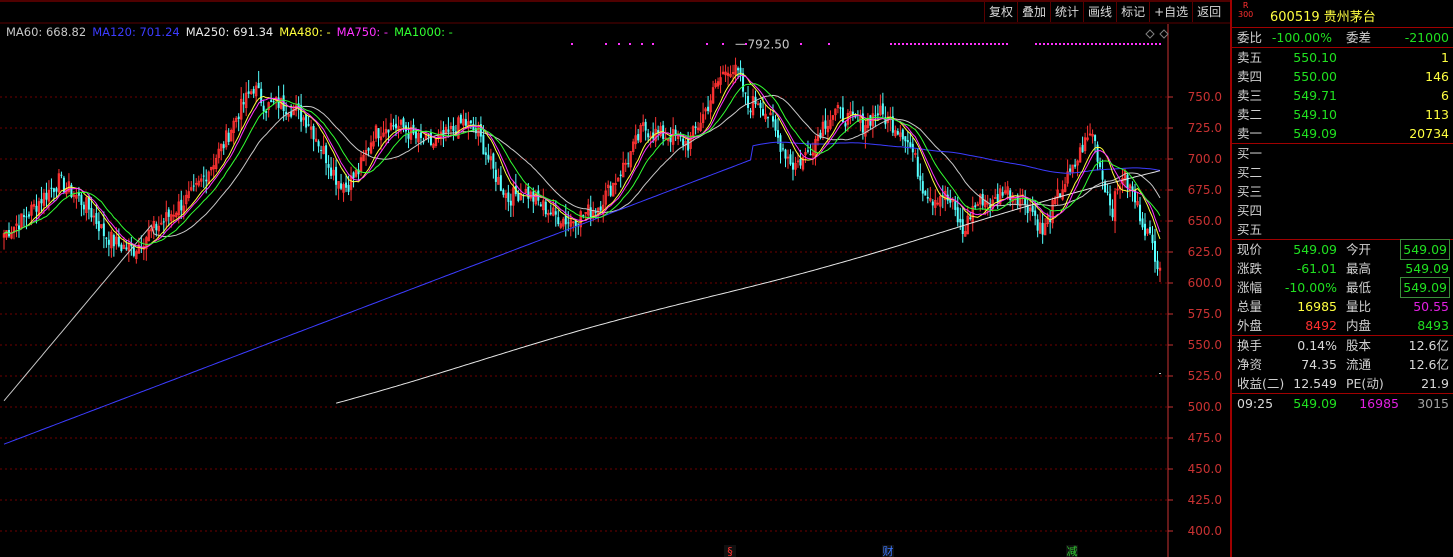 This screenshot has width=1453, height=557. What do you see at coordinates (1342, 57) in the screenshot?
I see `sell-level-row: 卖五 550.10 1` at bounding box center [1342, 57].